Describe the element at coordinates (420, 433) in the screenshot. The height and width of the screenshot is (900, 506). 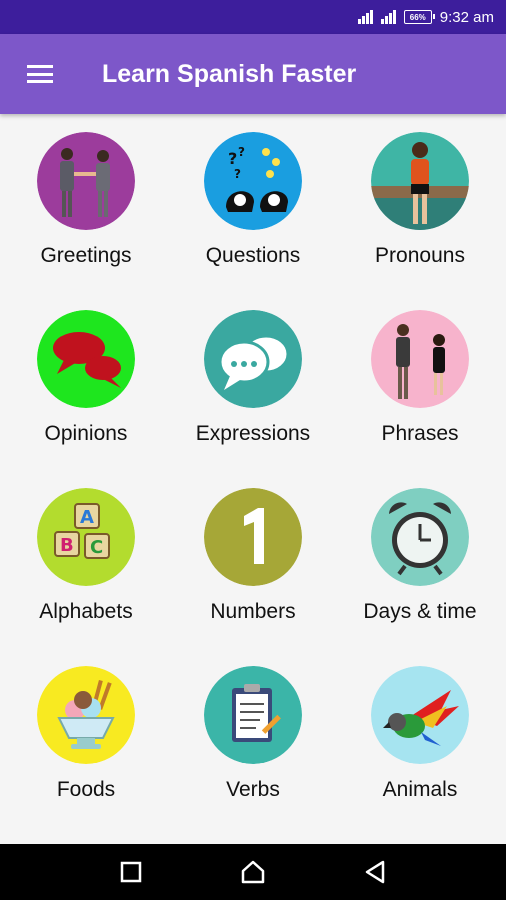
I see `category-label: Phrases` at that location.